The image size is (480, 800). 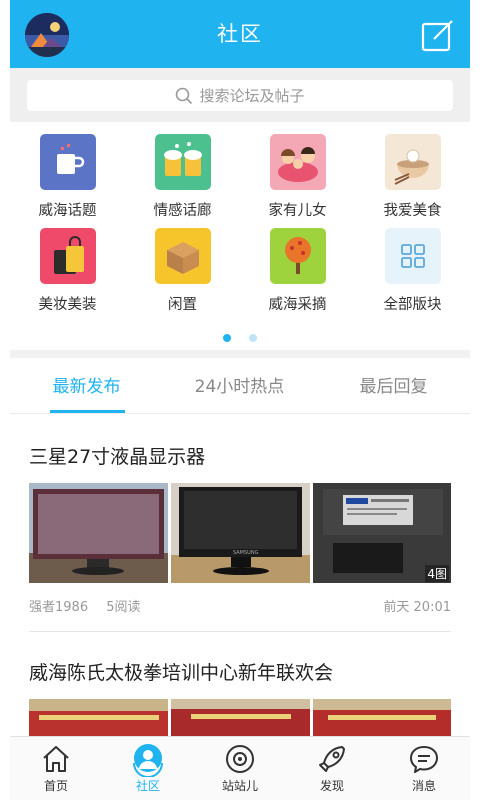 What do you see at coordinates (181, 671) in the screenshot?
I see `post-title: 威海陈氏太极拳培训中心新年联欢会` at bounding box center [181, 671].